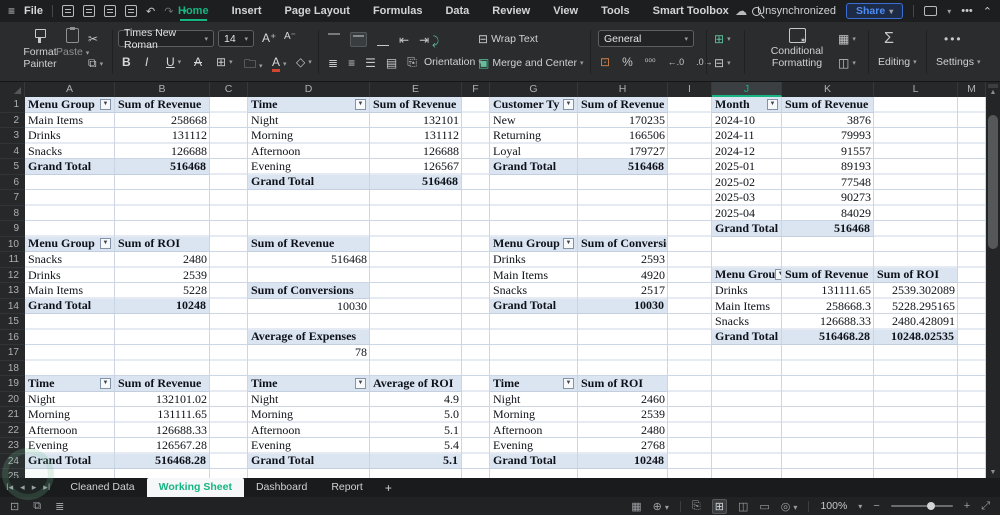  I want to click on row-header-15: 15, so click(12, 322).